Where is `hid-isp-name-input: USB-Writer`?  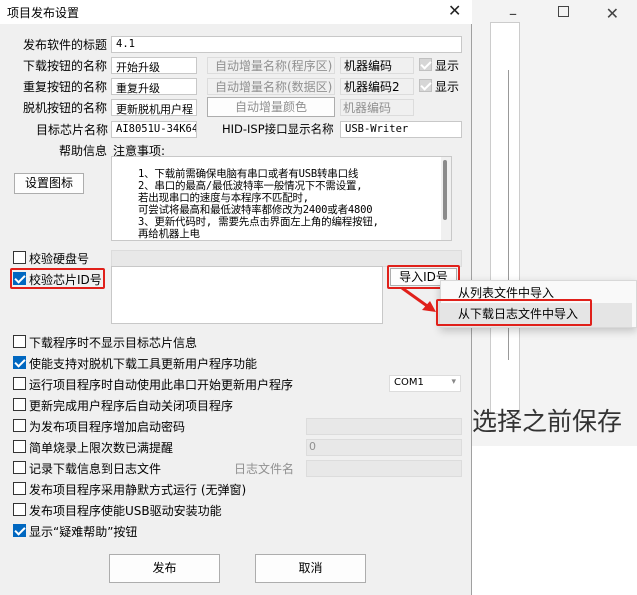 hid-isp-name-input: USB-Writer is located at coordinates (401, 129).